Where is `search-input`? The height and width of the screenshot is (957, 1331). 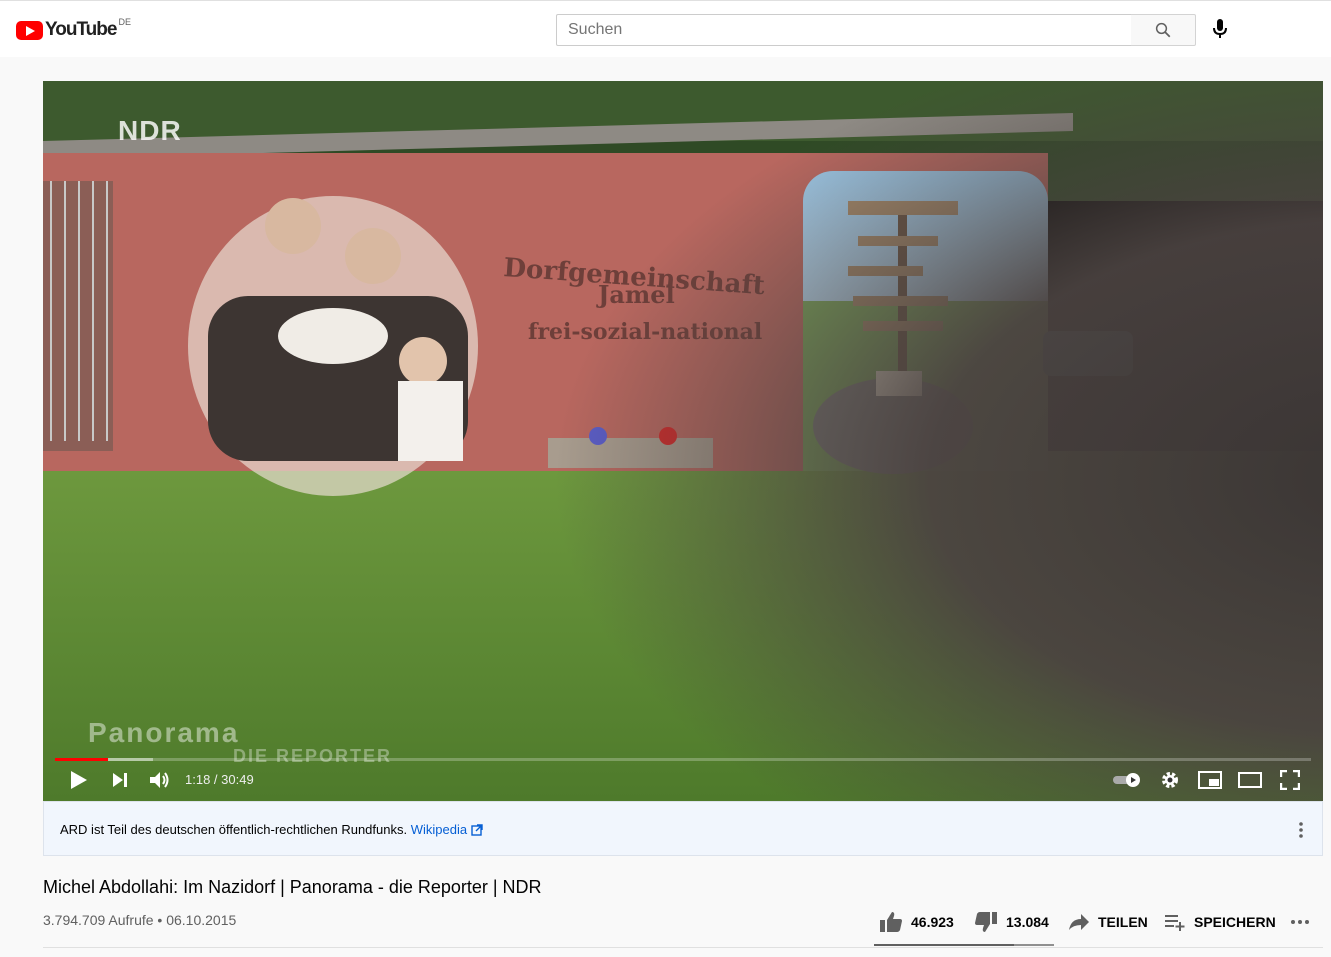 search-input is located at coordinates (844, 30).